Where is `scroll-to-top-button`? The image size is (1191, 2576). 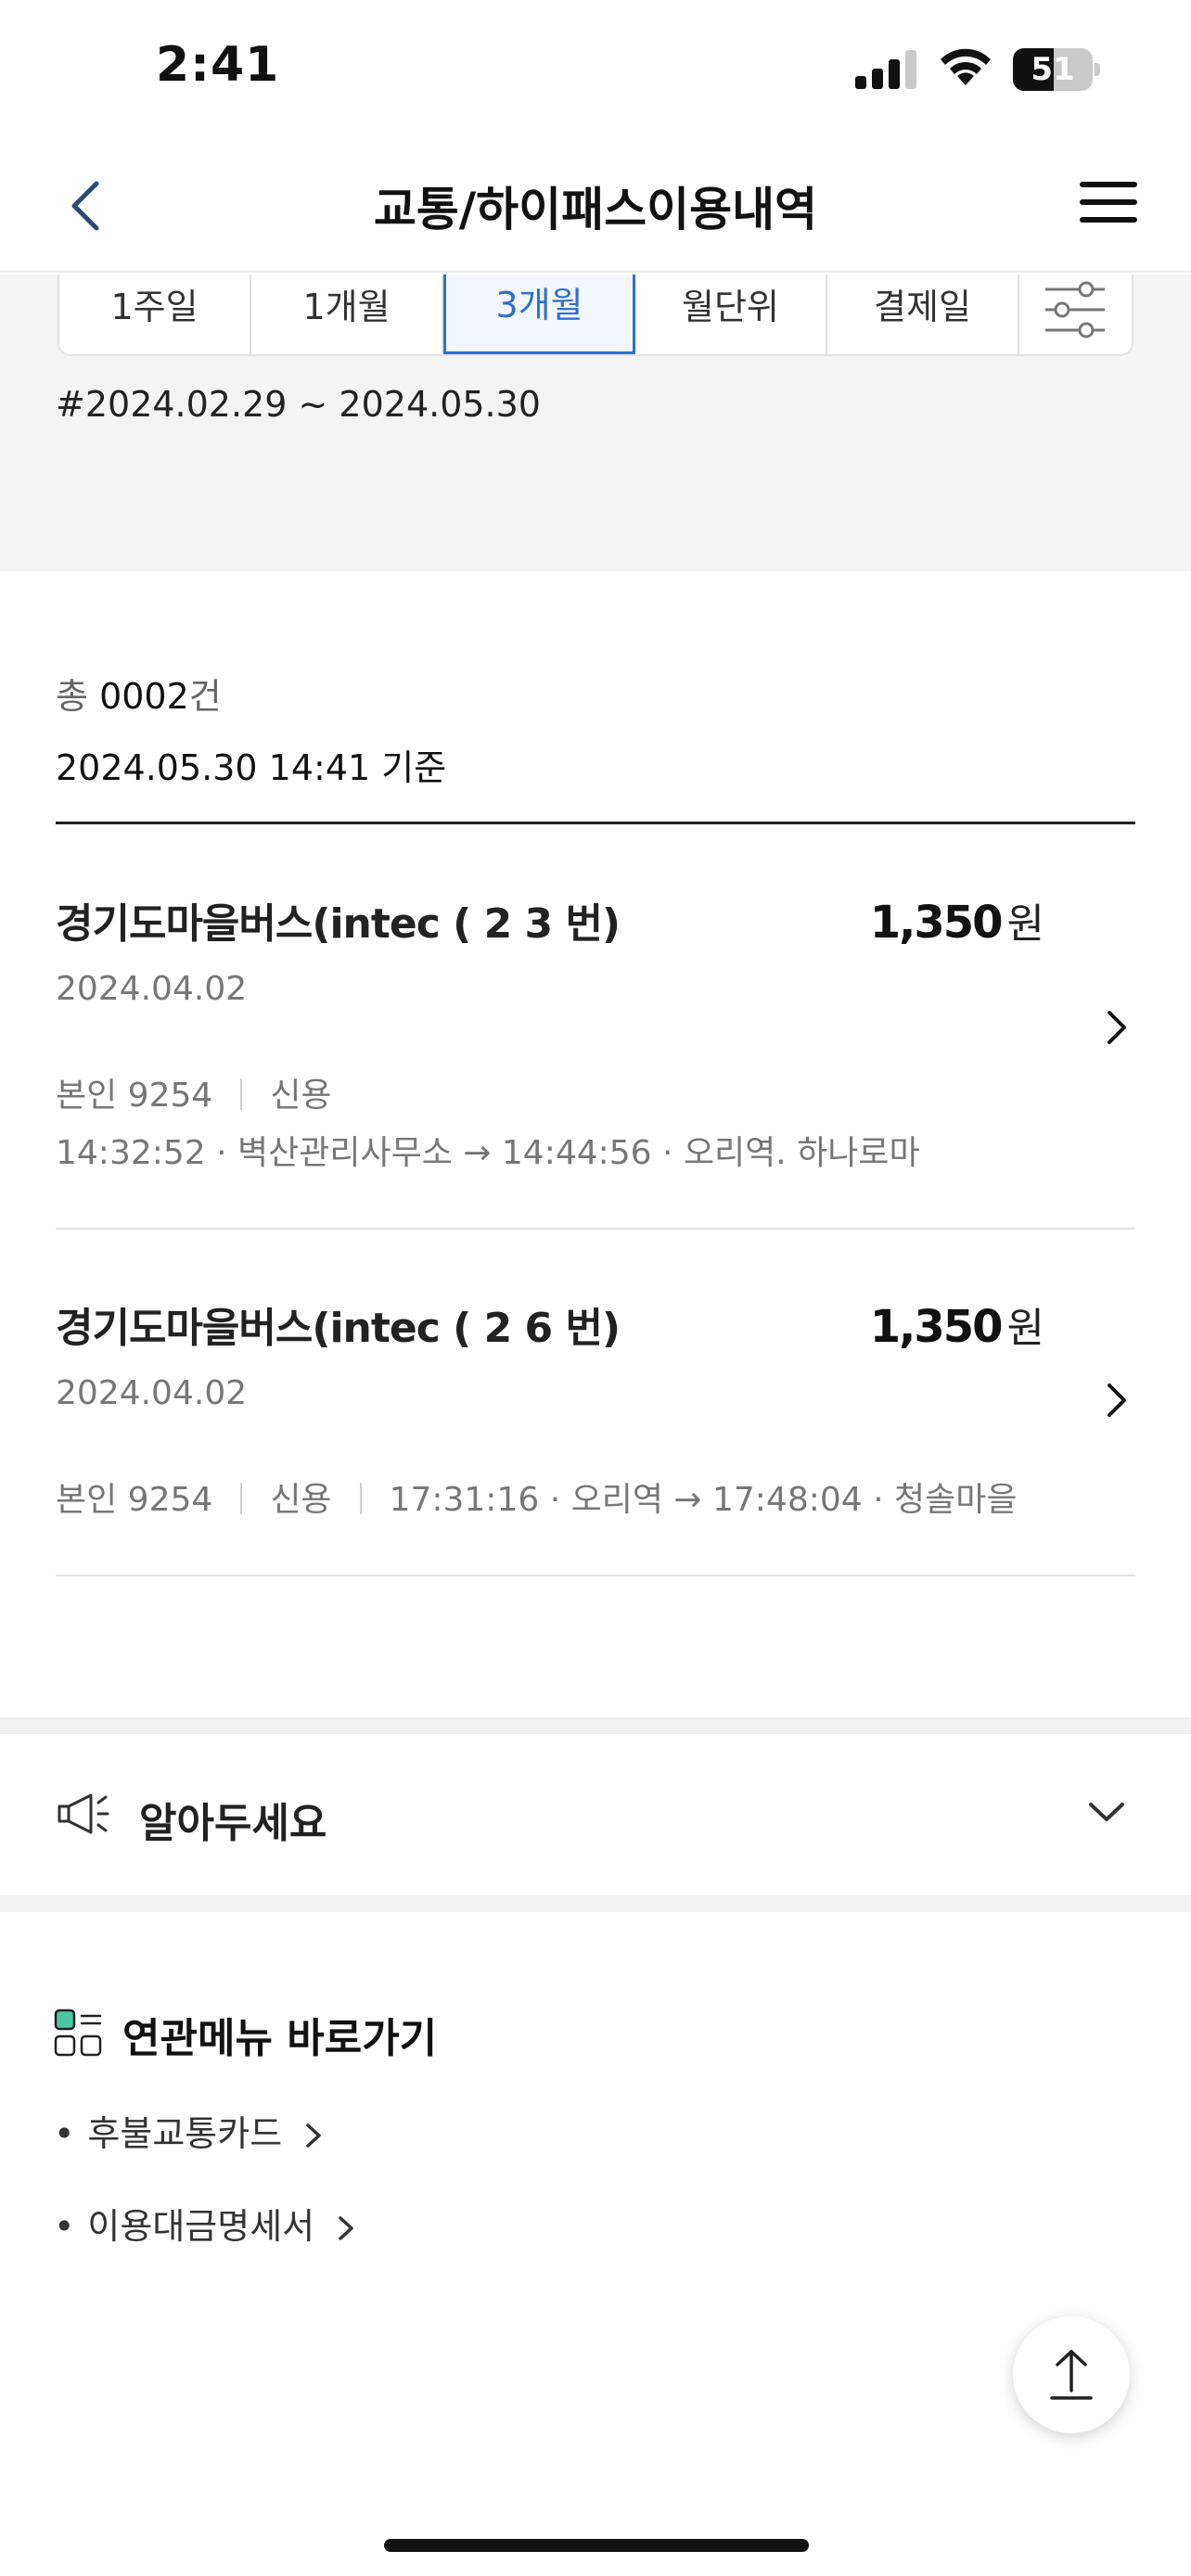
scroll-to-top-button is located at coordinates (1071, 2374).